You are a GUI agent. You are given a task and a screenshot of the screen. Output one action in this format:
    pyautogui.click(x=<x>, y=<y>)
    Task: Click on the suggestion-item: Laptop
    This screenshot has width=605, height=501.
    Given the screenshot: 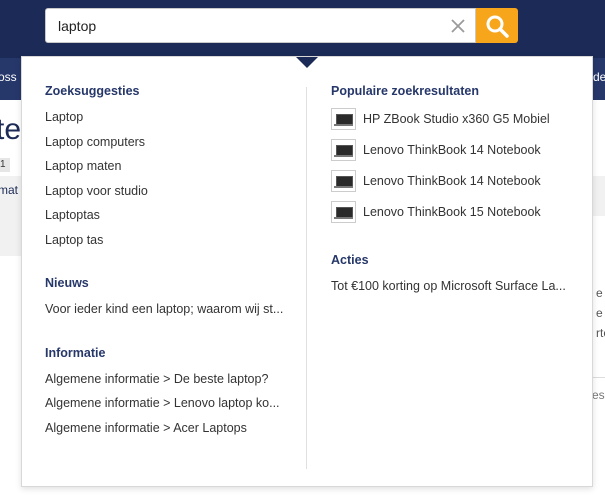 What is the action you would take?
    pyautogui.click(x=170, y=117)
    